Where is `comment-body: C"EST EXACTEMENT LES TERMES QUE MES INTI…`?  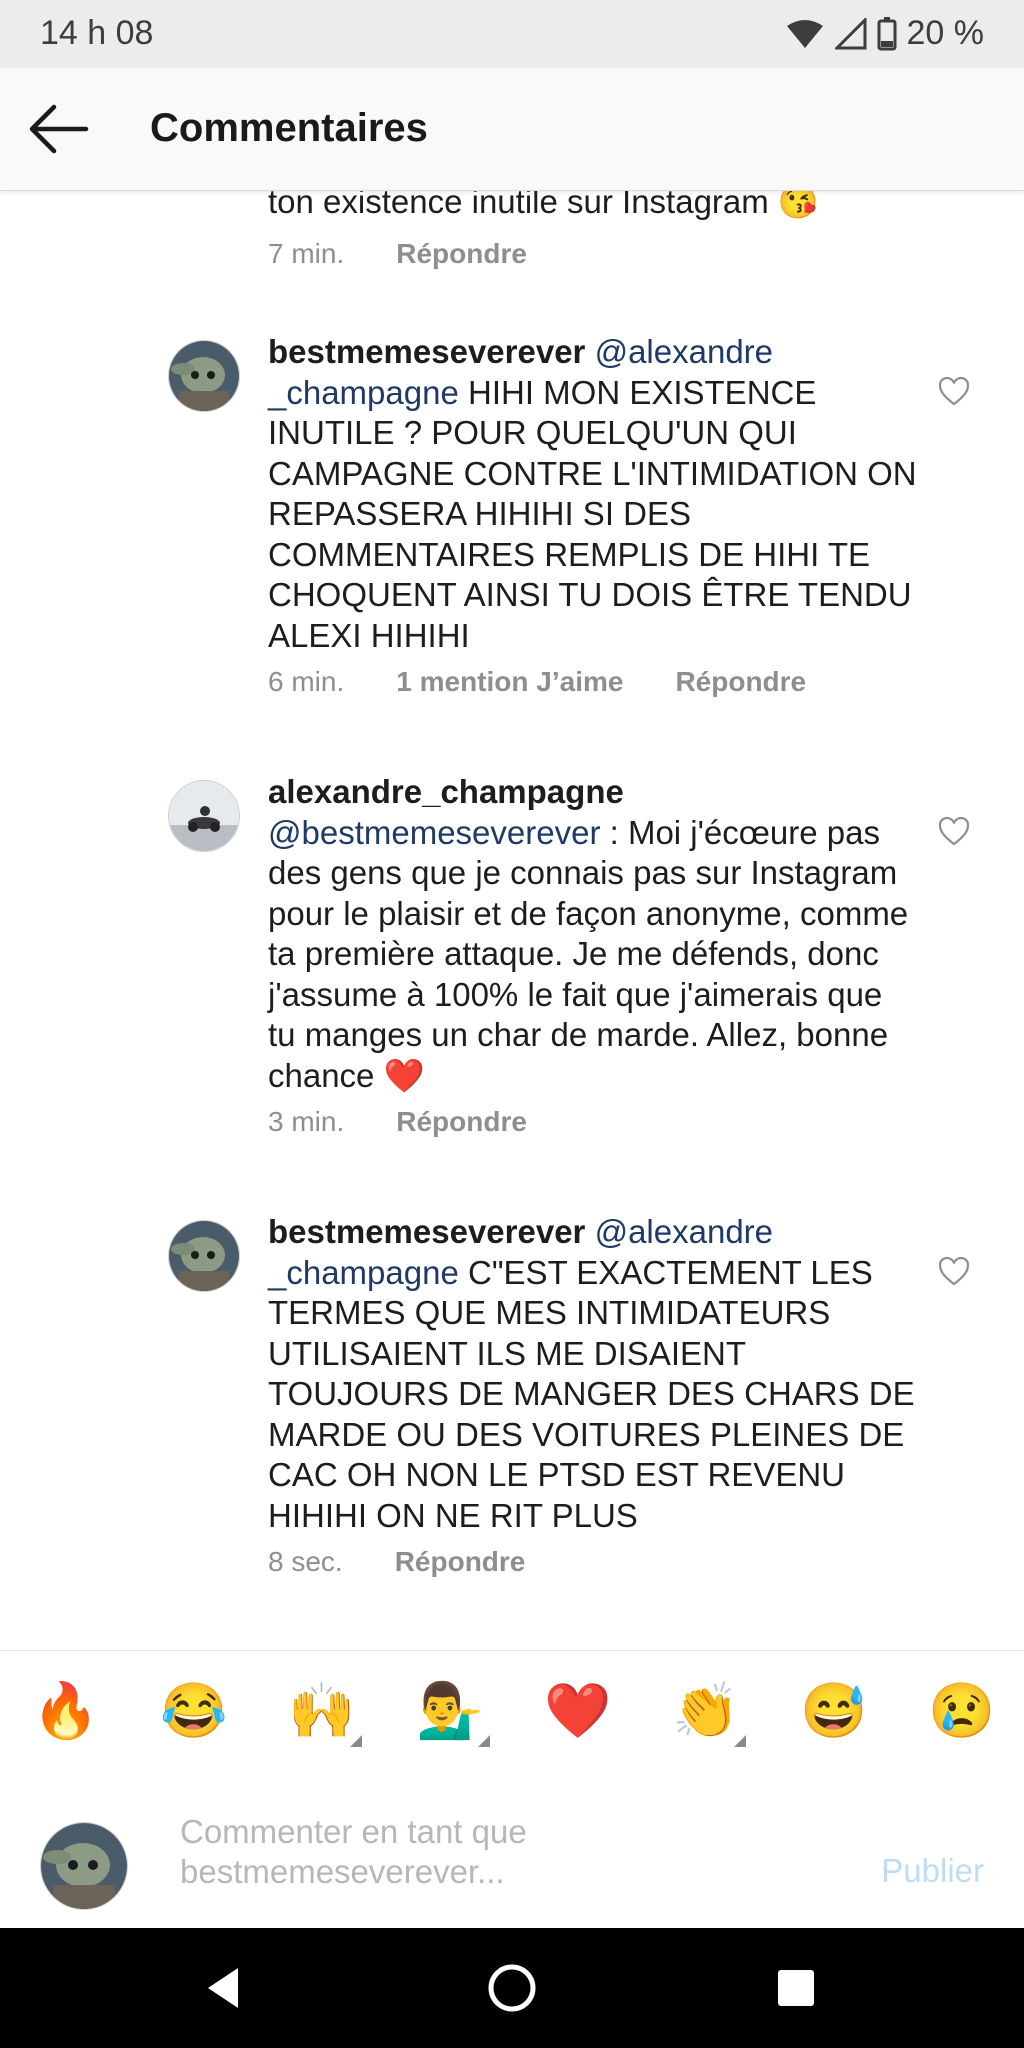 comment-body: C"EST EXACTEMENT LES TERMES QUE MES INTI… is located at coordinates (591, 1393).